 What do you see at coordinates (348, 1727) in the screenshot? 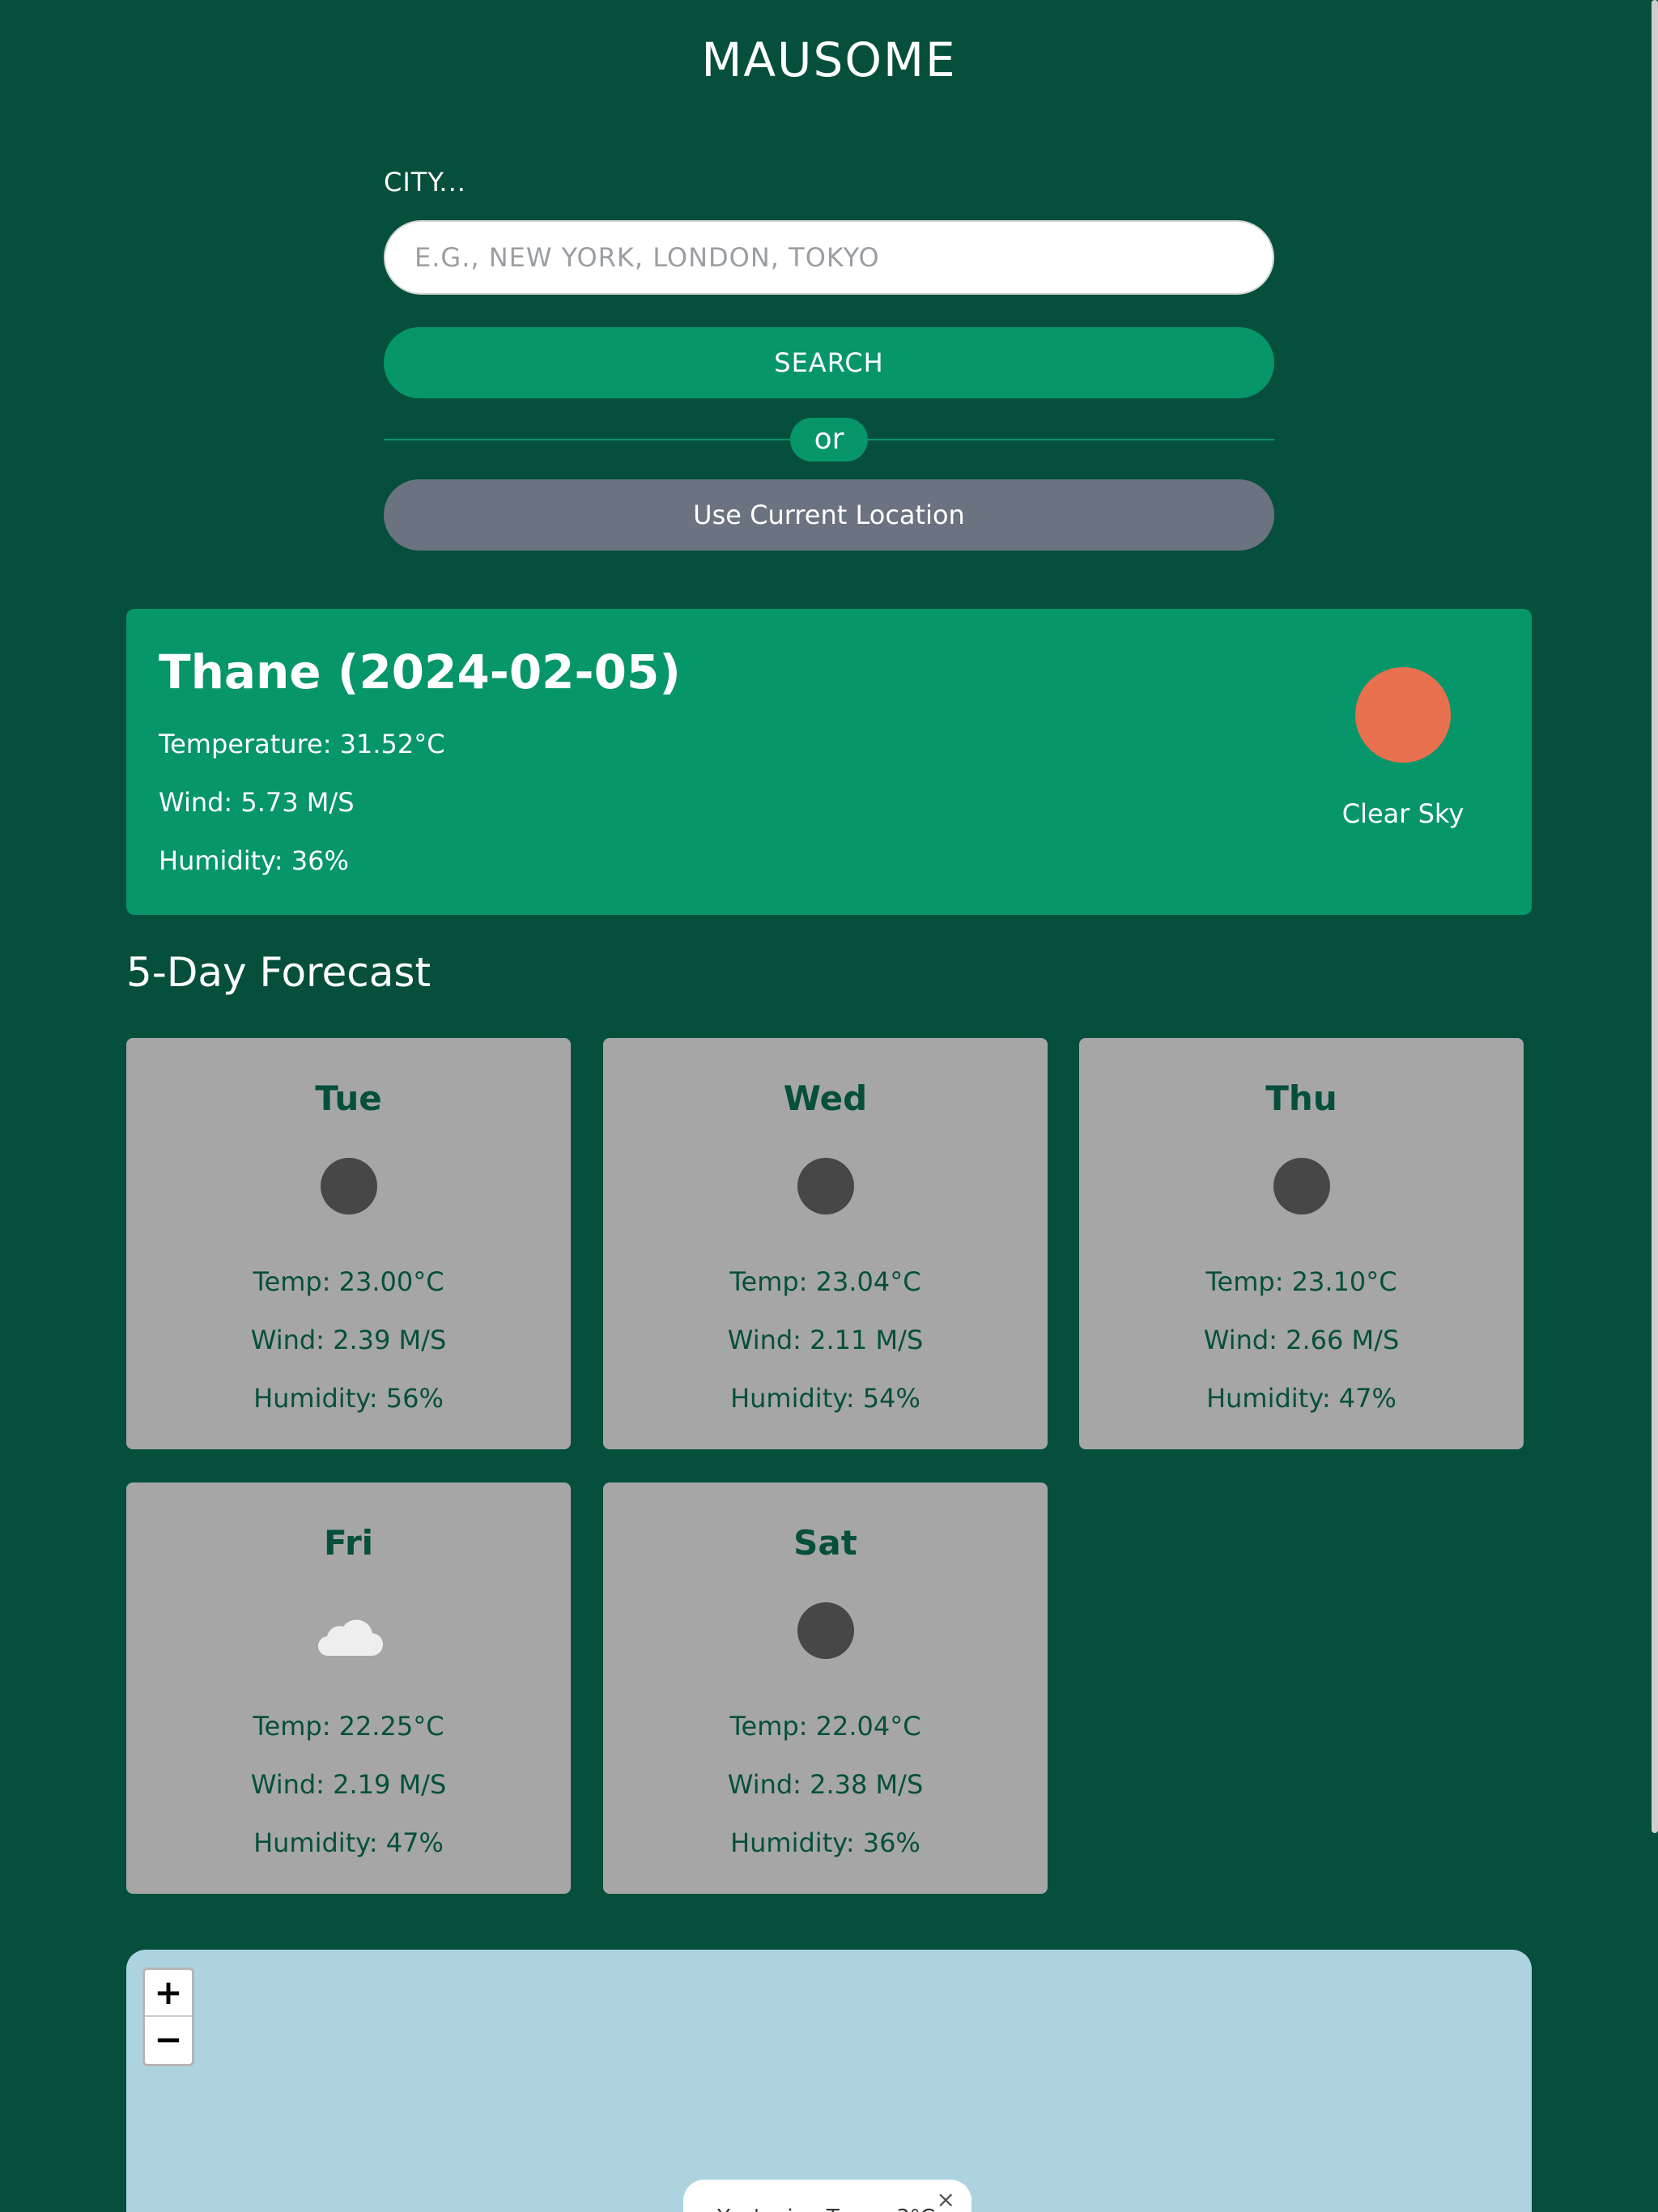
I see `forecast-temp: Temp: 22.25°C` at bounding box center [348, 1727].